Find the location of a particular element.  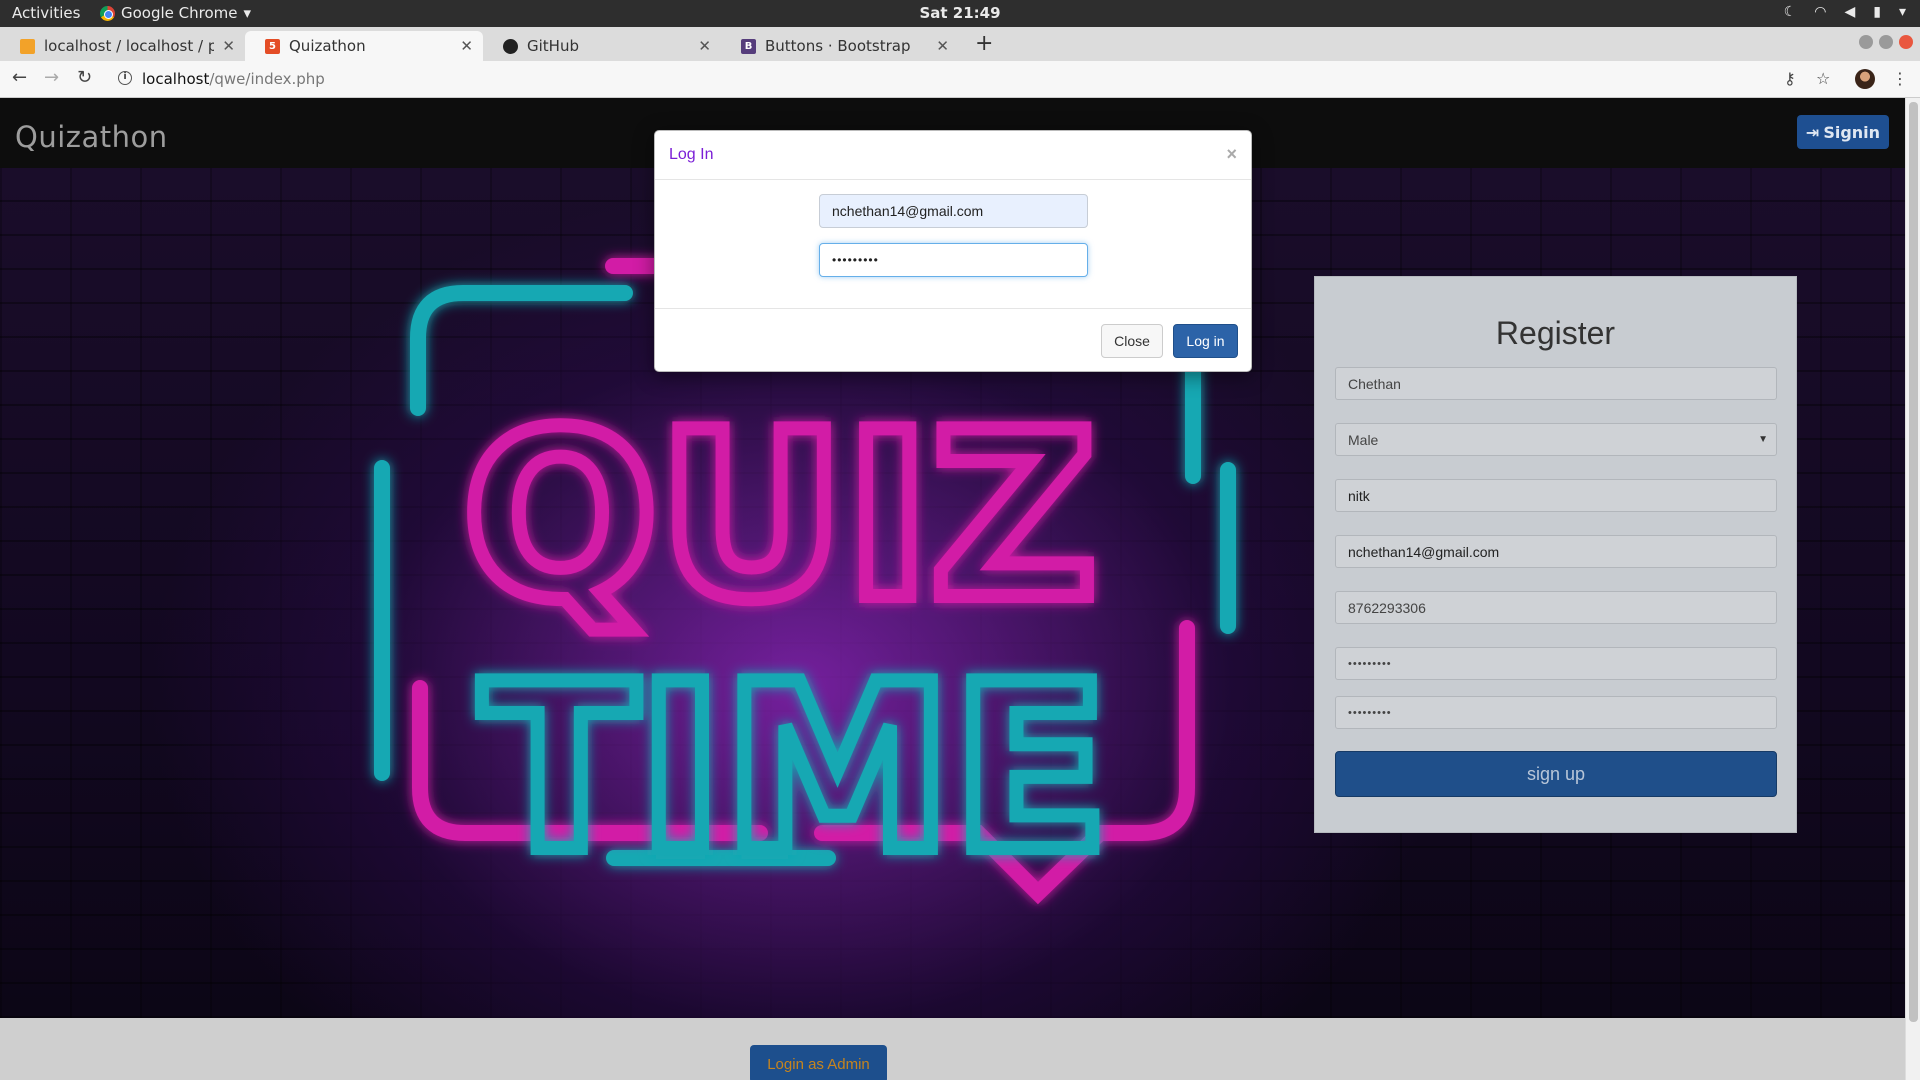

login-email-input: nchethan14@gmail.com is located at coordinates (953, 211).